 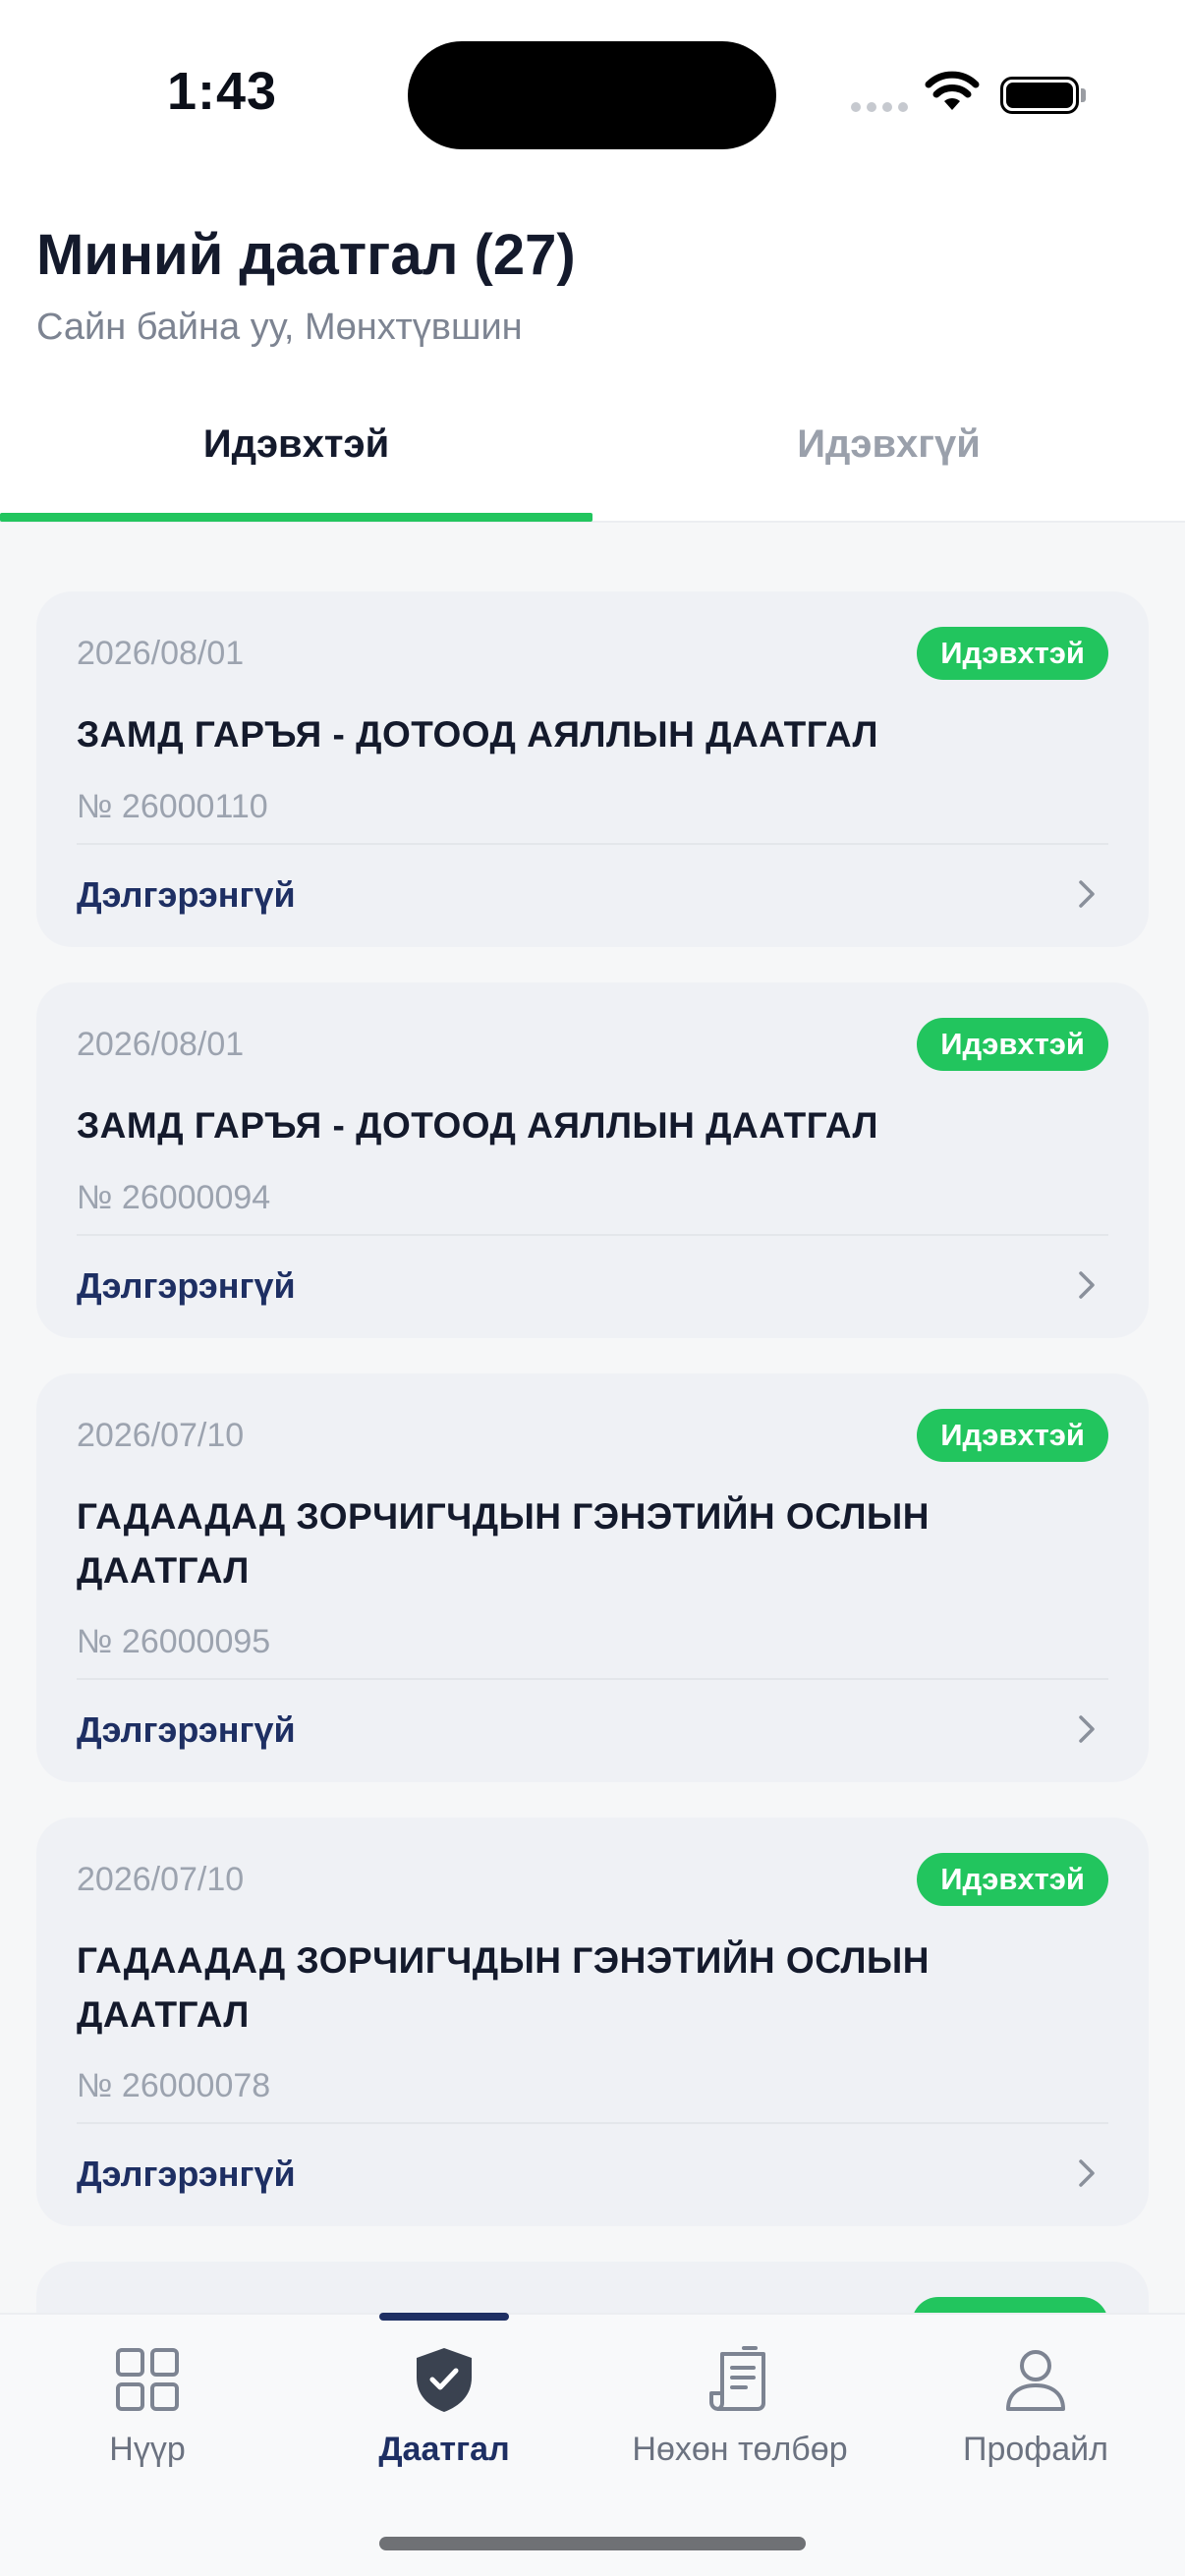 What do you see at coordinates (1035, 2380) in the screenshot?
I see `user-icon` at bounding box center [1035, 2380].